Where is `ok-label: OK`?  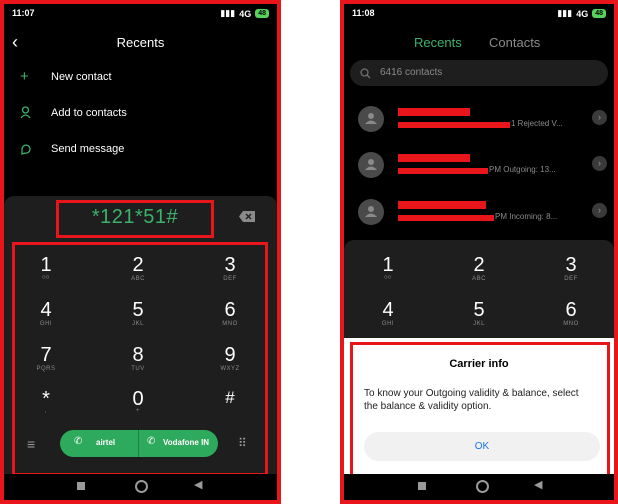
ok-label: OK is located at coordinates (482, 446).